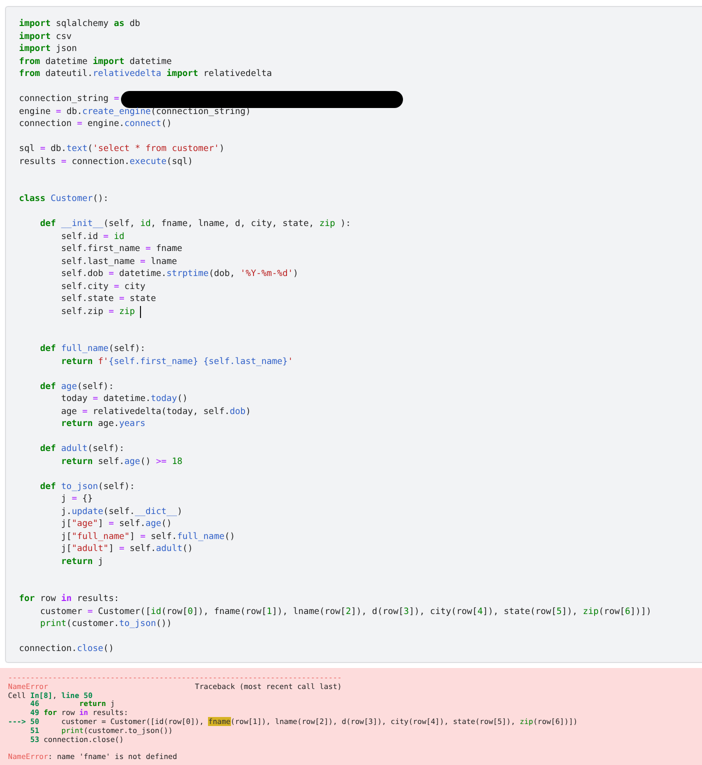 The width and height of the screenshot is (702, 765). What do you see at coordinates (103, 424) in the screenshot?
I see `code-line: return age.years` at bounding box center [103, 424].